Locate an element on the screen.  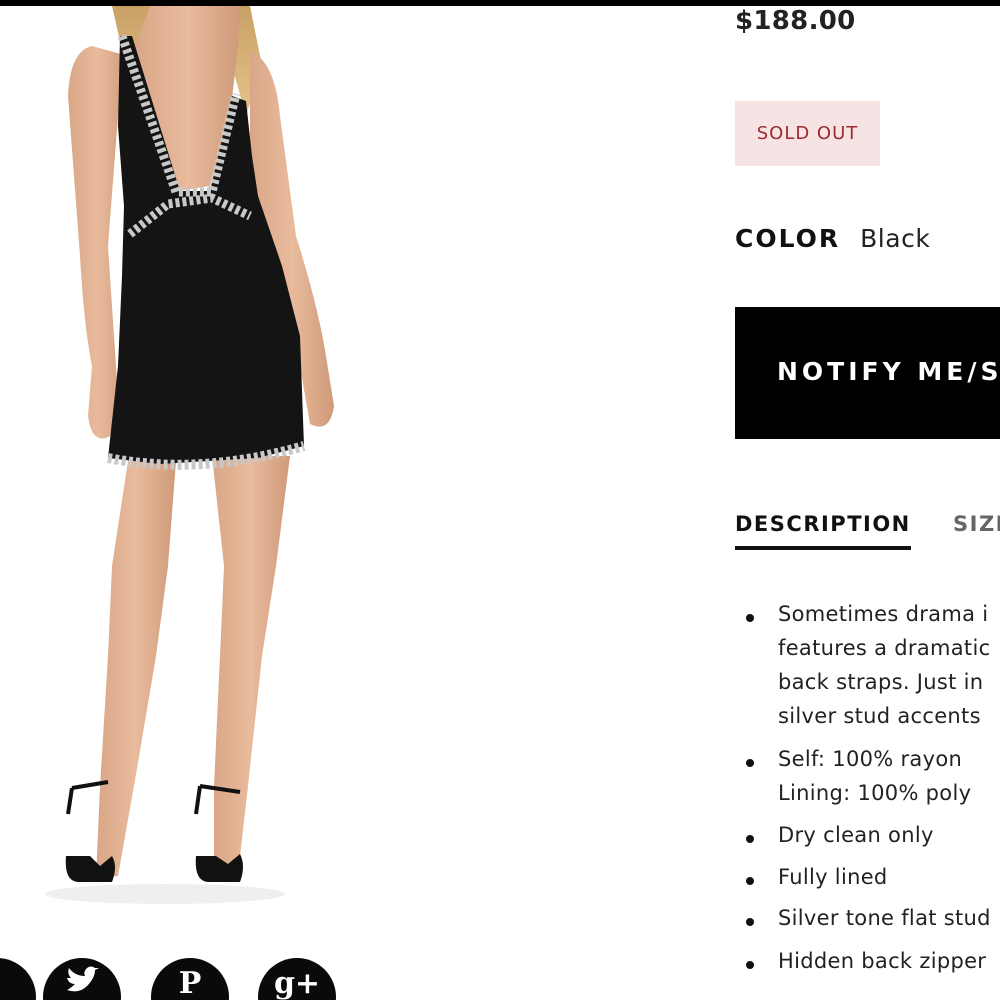
notify-me-label: NOTIFY ME/S is located at coordinates (888, 371).